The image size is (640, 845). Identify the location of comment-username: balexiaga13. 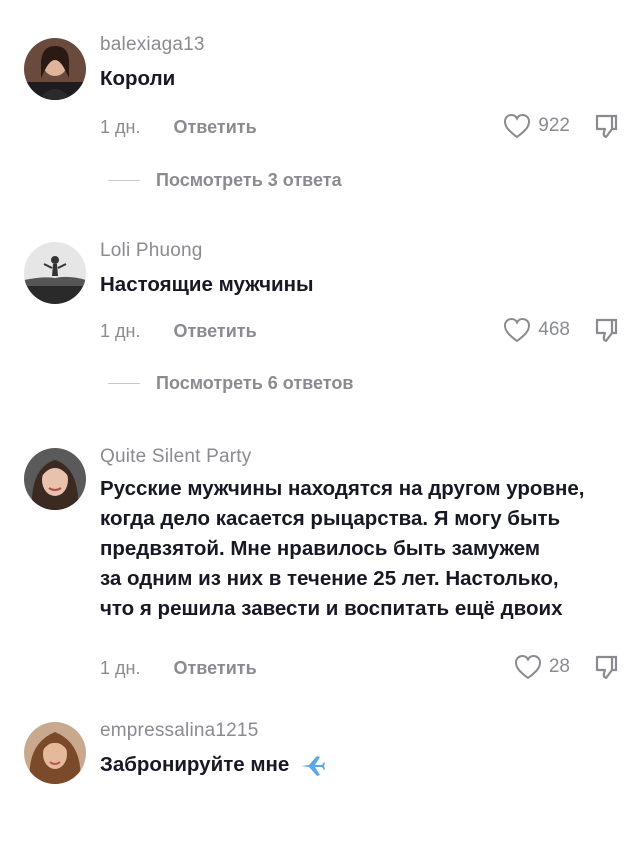
(152, 45).